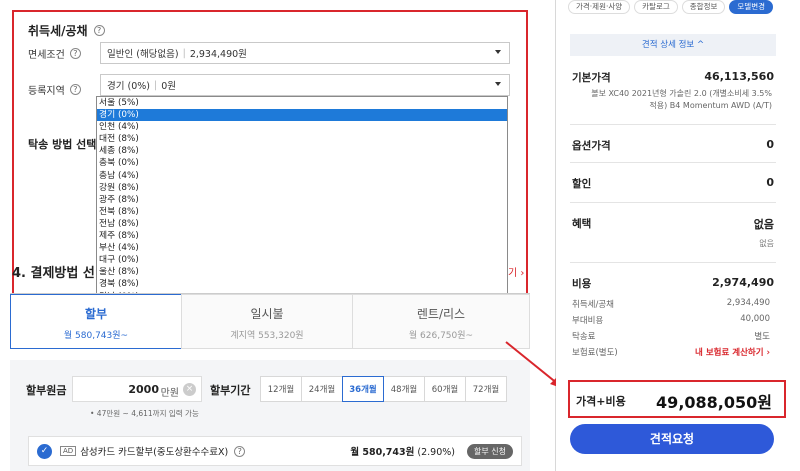  I want to click on option-price-label: 옵션가격, so click(591, 146).